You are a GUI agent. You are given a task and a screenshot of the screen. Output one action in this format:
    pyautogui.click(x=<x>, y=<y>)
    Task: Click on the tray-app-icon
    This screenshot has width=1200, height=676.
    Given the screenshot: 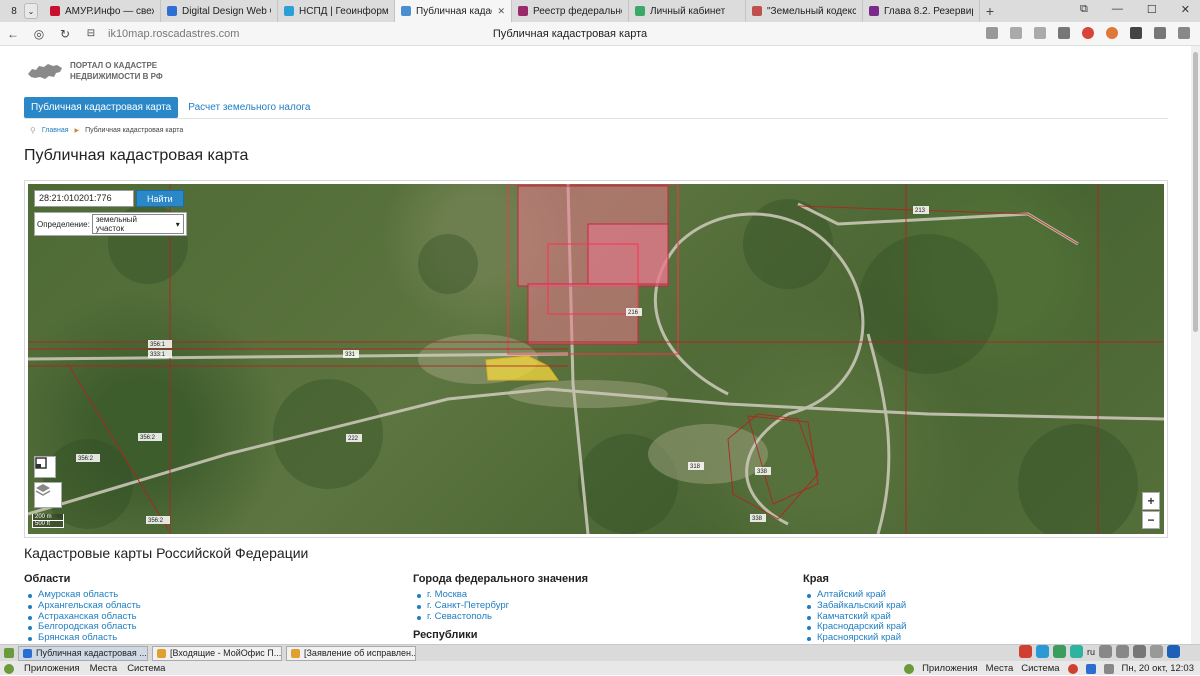 What is the action you would take?
    pyautogui.click(x=1059, y=651)
    